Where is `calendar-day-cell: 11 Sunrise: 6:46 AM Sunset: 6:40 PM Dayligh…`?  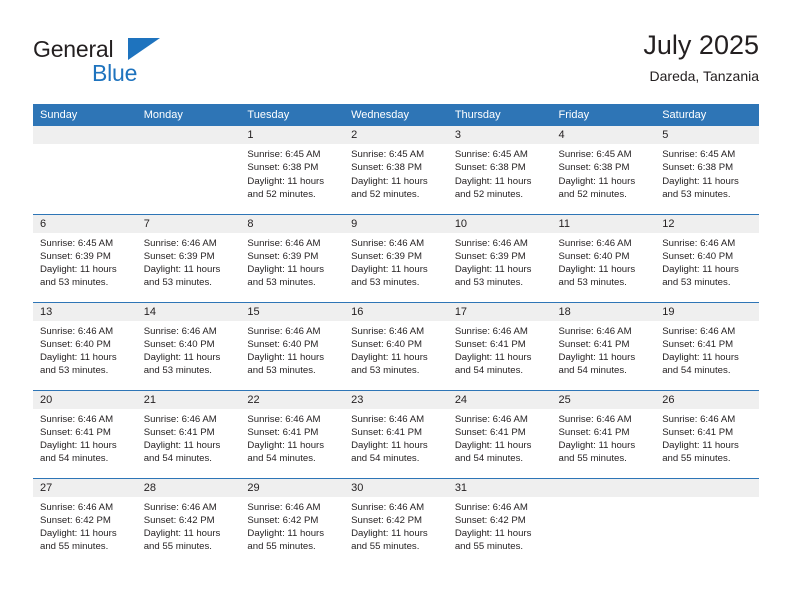
calendar-day-cell: 11 Sunrise: 6:46 AM Sunset: 6:40 PM Dayligh… is located at coordinates (603, 257).